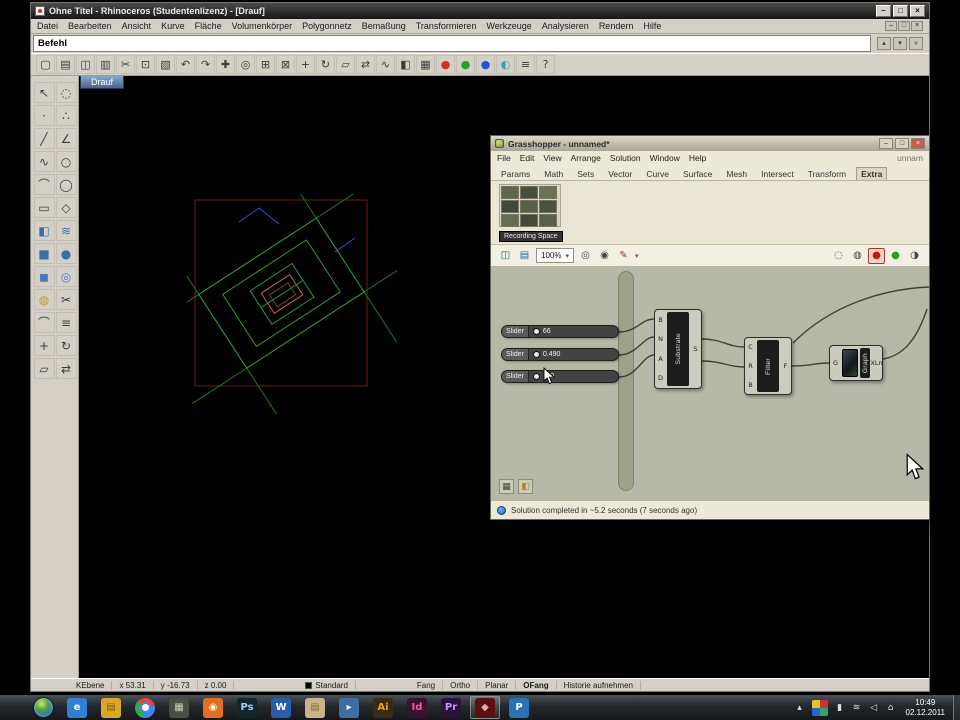  What do you see at coordinates (768, 366) in the screenshot?
I see `gh-component-filter: C R B Filter F` at bounding box center [768, 366].